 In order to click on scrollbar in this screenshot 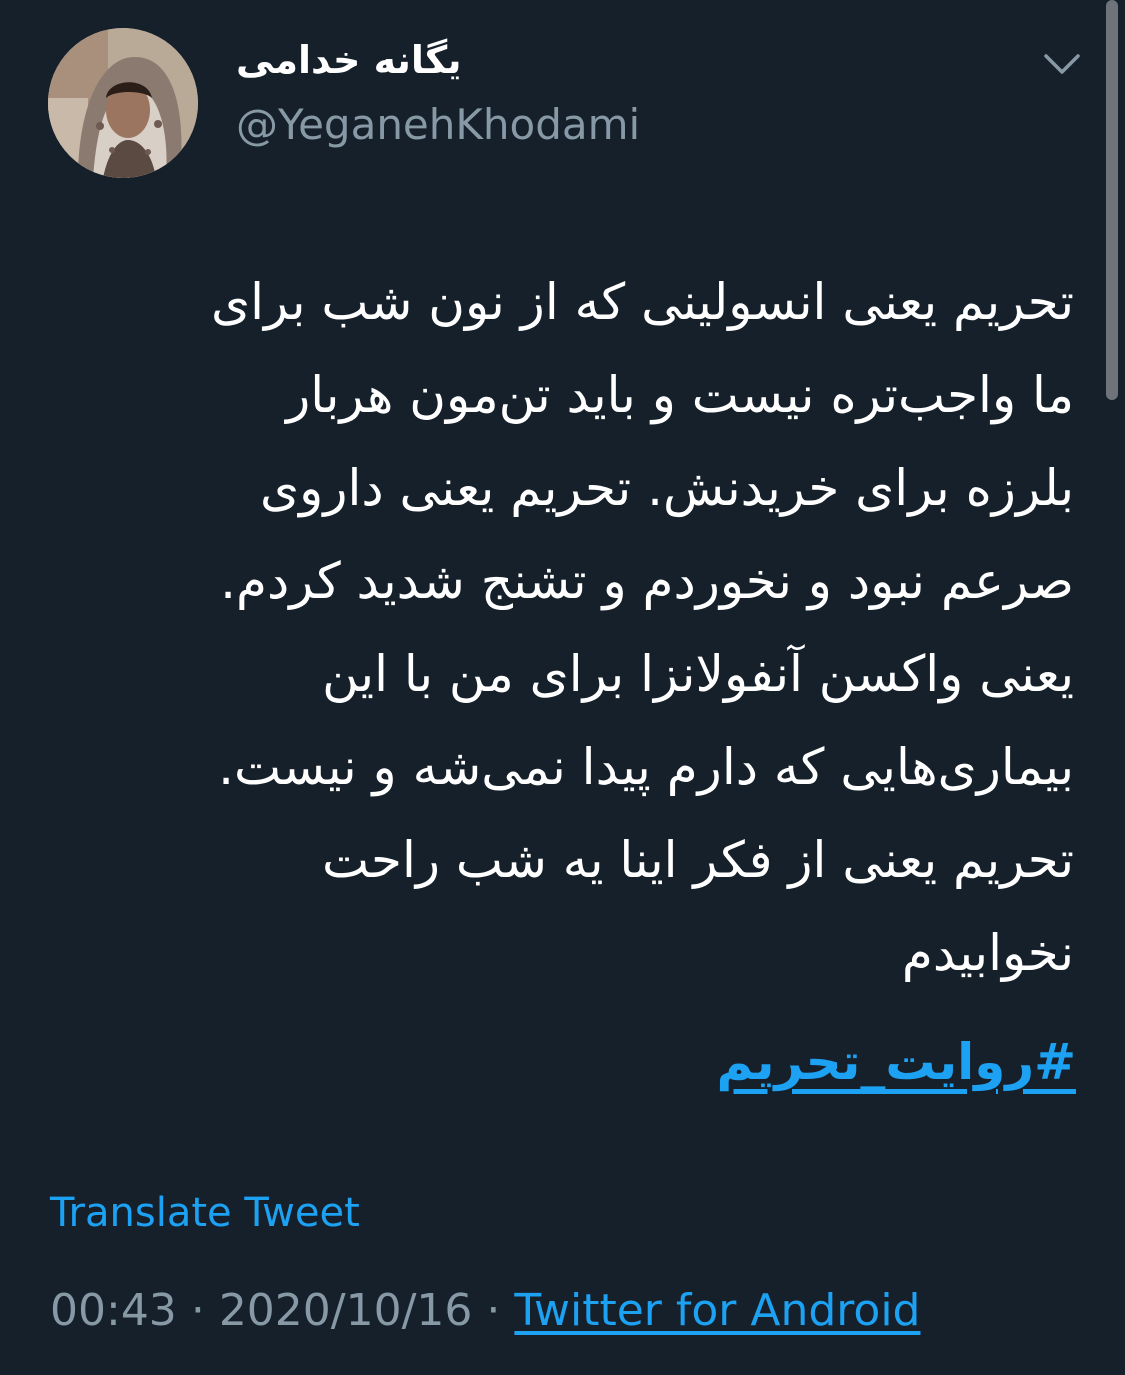, I will do `click(1112, 200)`.